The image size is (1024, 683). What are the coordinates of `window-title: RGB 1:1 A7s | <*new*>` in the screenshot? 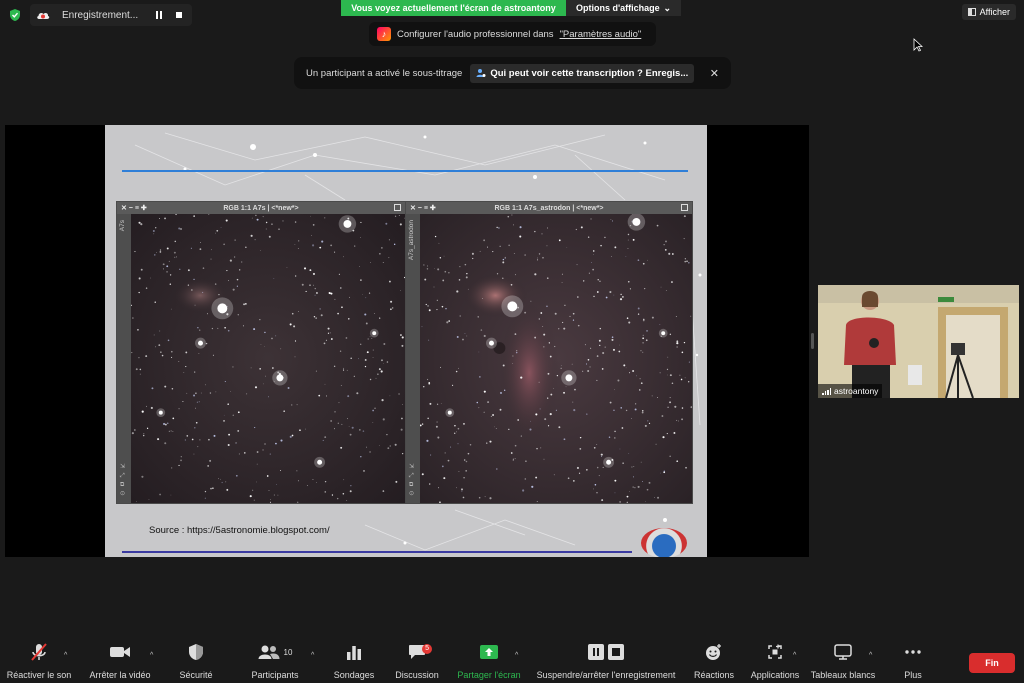 It's located at (261, 208).